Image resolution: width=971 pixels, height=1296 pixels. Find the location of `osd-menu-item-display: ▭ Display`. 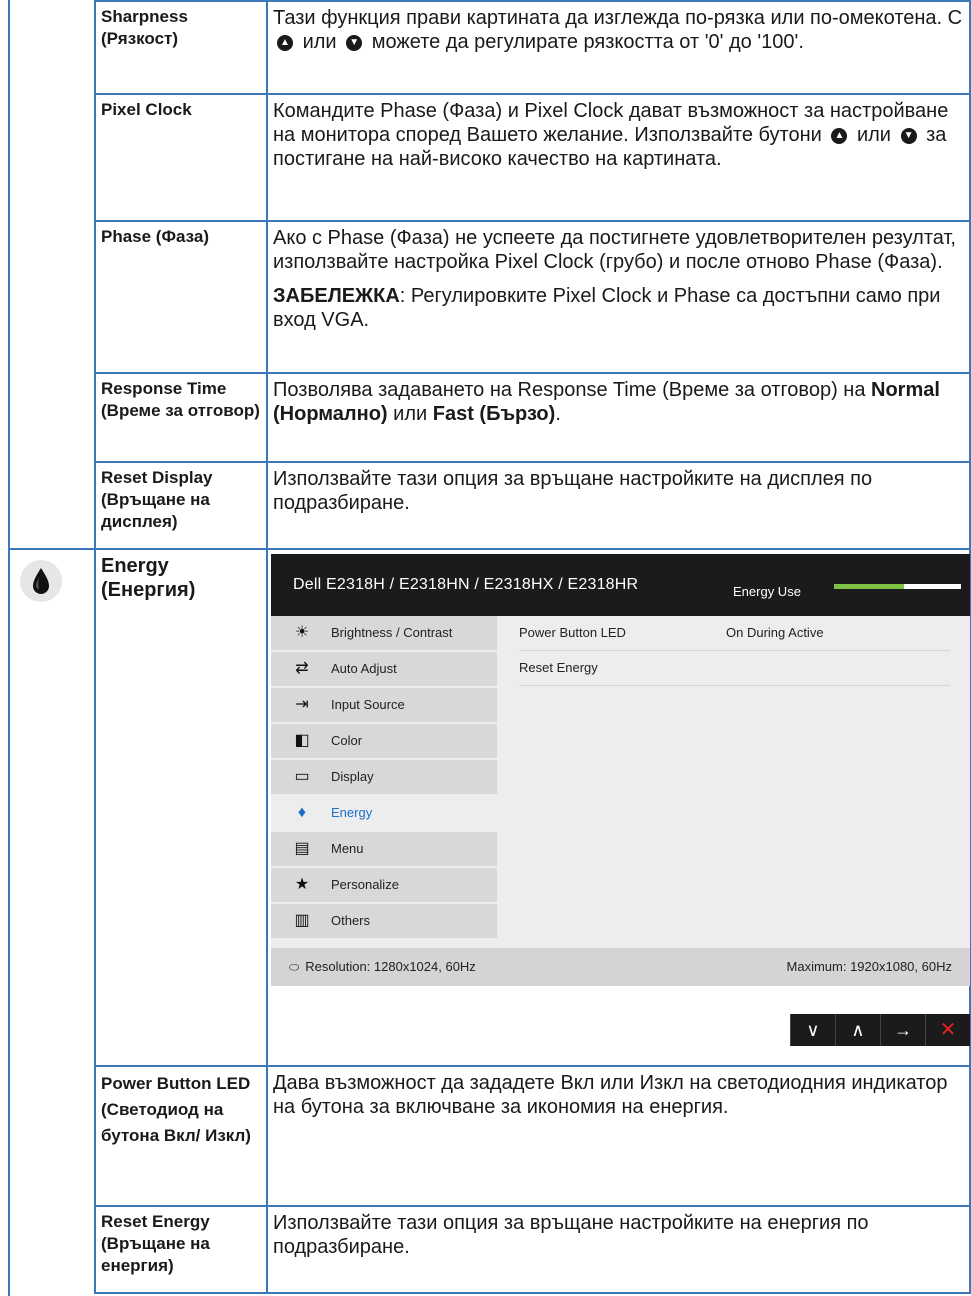

osd-menu-item-display: ▭ Display is located at coordinates (384, 777).